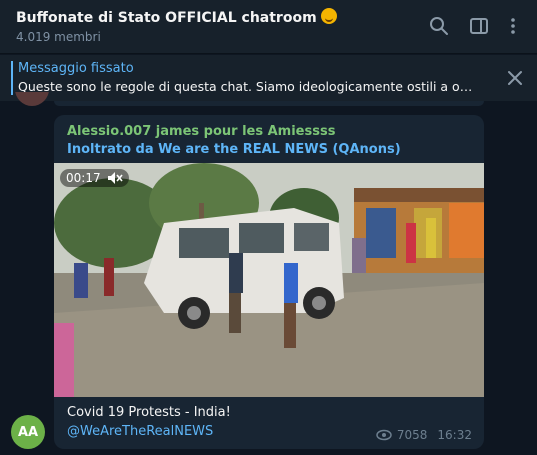 The height and width of the screenshot is (455, 537). I want to click on chat-title-text: Buffonate di Stato OFFICIAL chatroom, so click(166, 18).